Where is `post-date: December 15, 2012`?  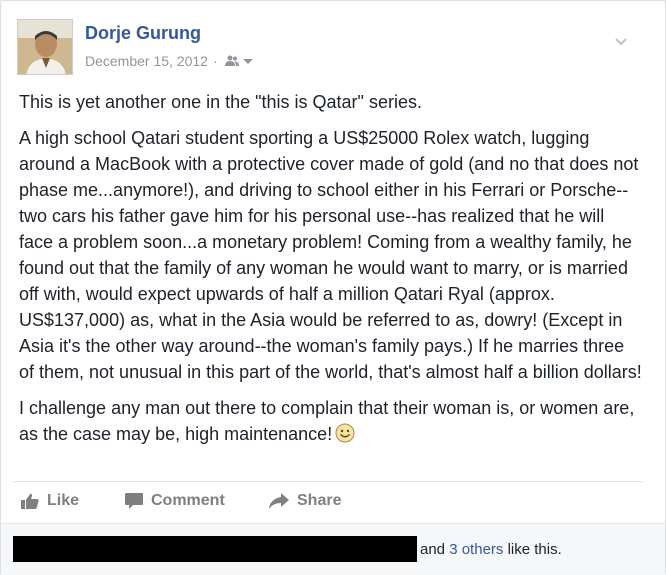 post-date: December 15, 2012 is located at coordinates (146, 61).